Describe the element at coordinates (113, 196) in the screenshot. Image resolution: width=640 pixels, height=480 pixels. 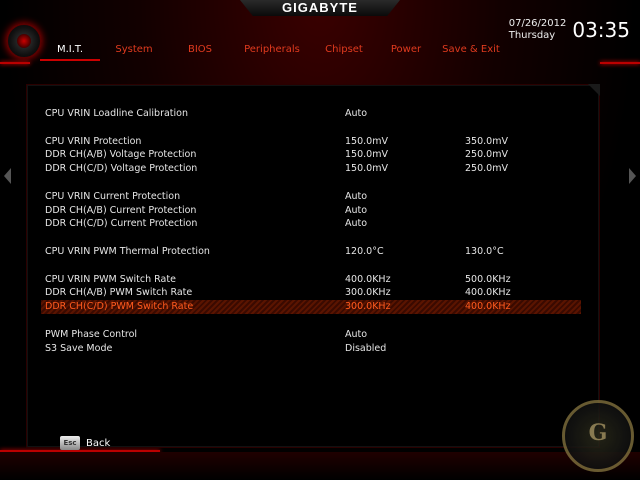
I see `setting-label: CPU VRIN Current Protection` at that location.